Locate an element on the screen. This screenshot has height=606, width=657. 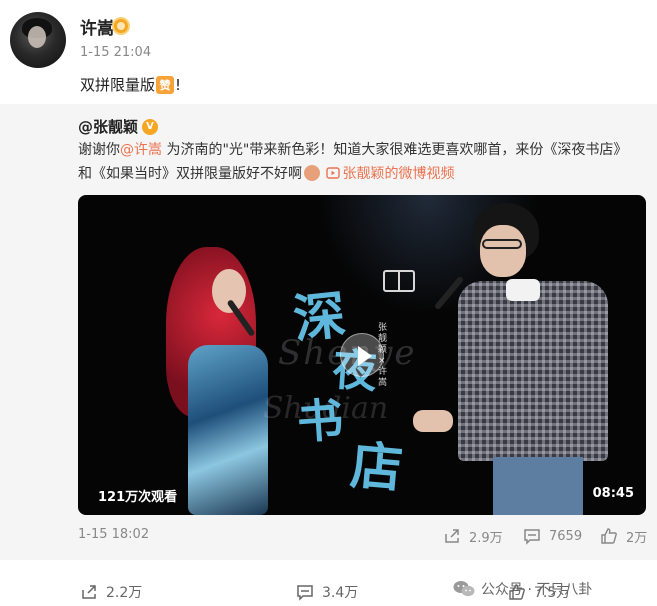
mention-link: @许嵩 is located at coordinates (141, 150).